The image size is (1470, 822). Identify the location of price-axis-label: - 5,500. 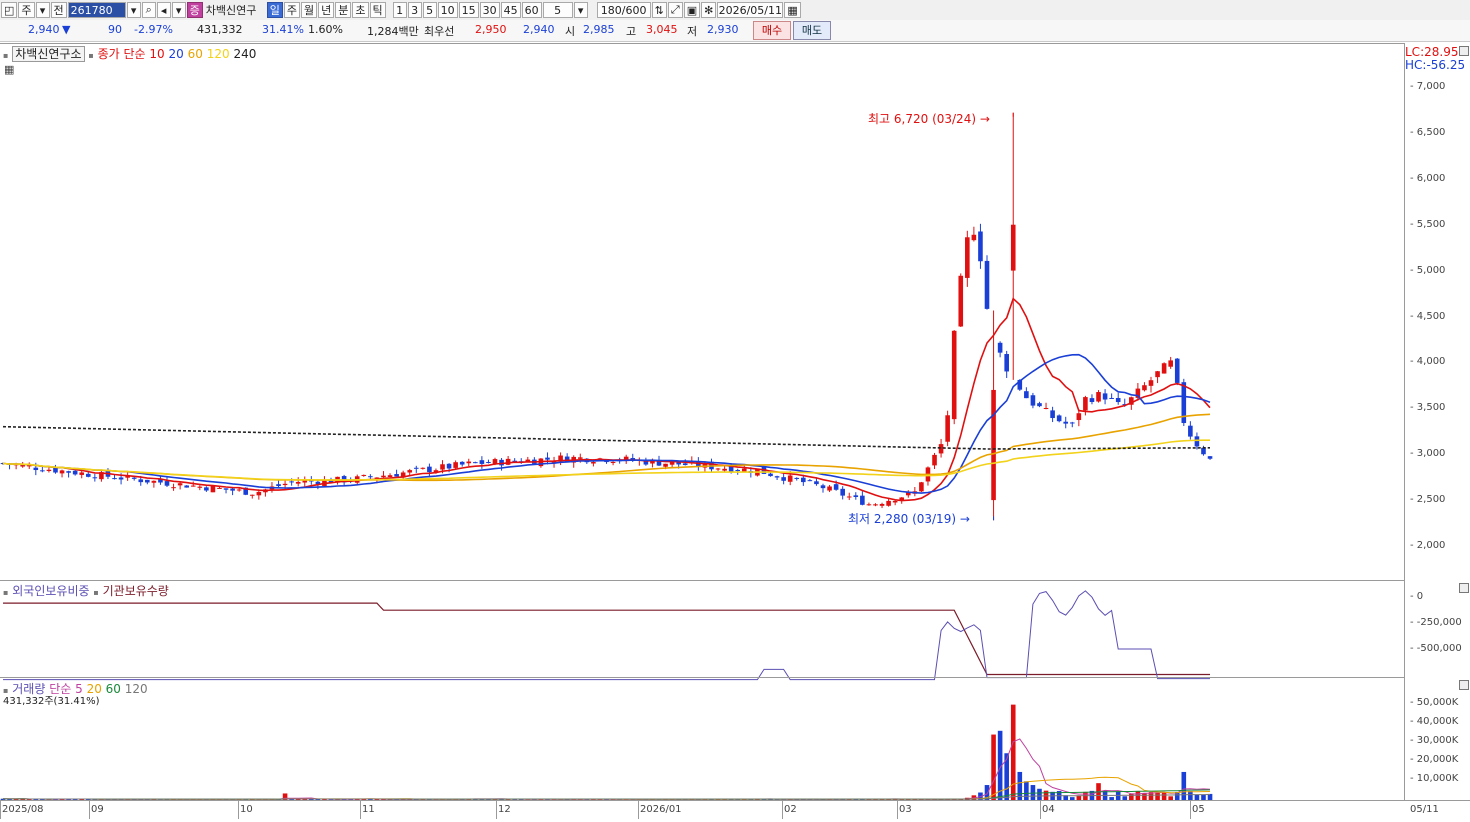
(1427, 224).